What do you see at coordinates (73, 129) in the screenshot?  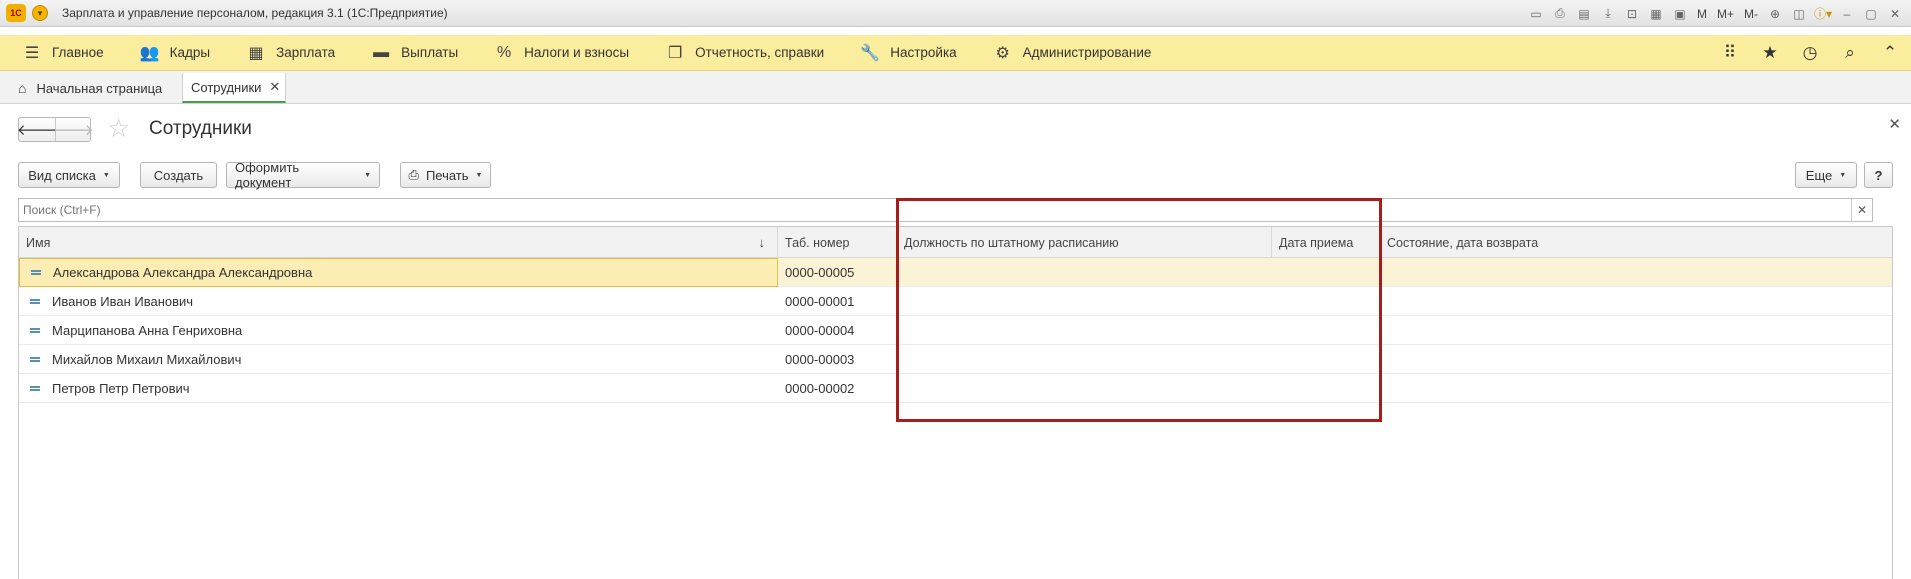 I see `forward-arrow-icon: 🡒` at bounding box center [73, 129].